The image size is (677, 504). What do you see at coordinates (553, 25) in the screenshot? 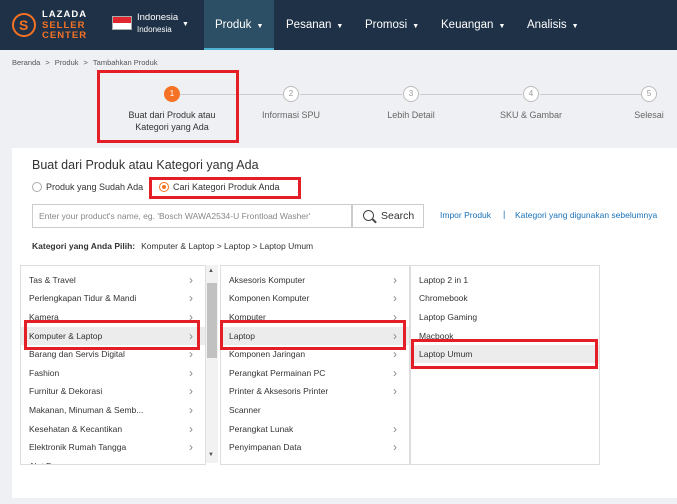
I see `nav-analisis: Analisis ▼` at bounding box center [553, 25].